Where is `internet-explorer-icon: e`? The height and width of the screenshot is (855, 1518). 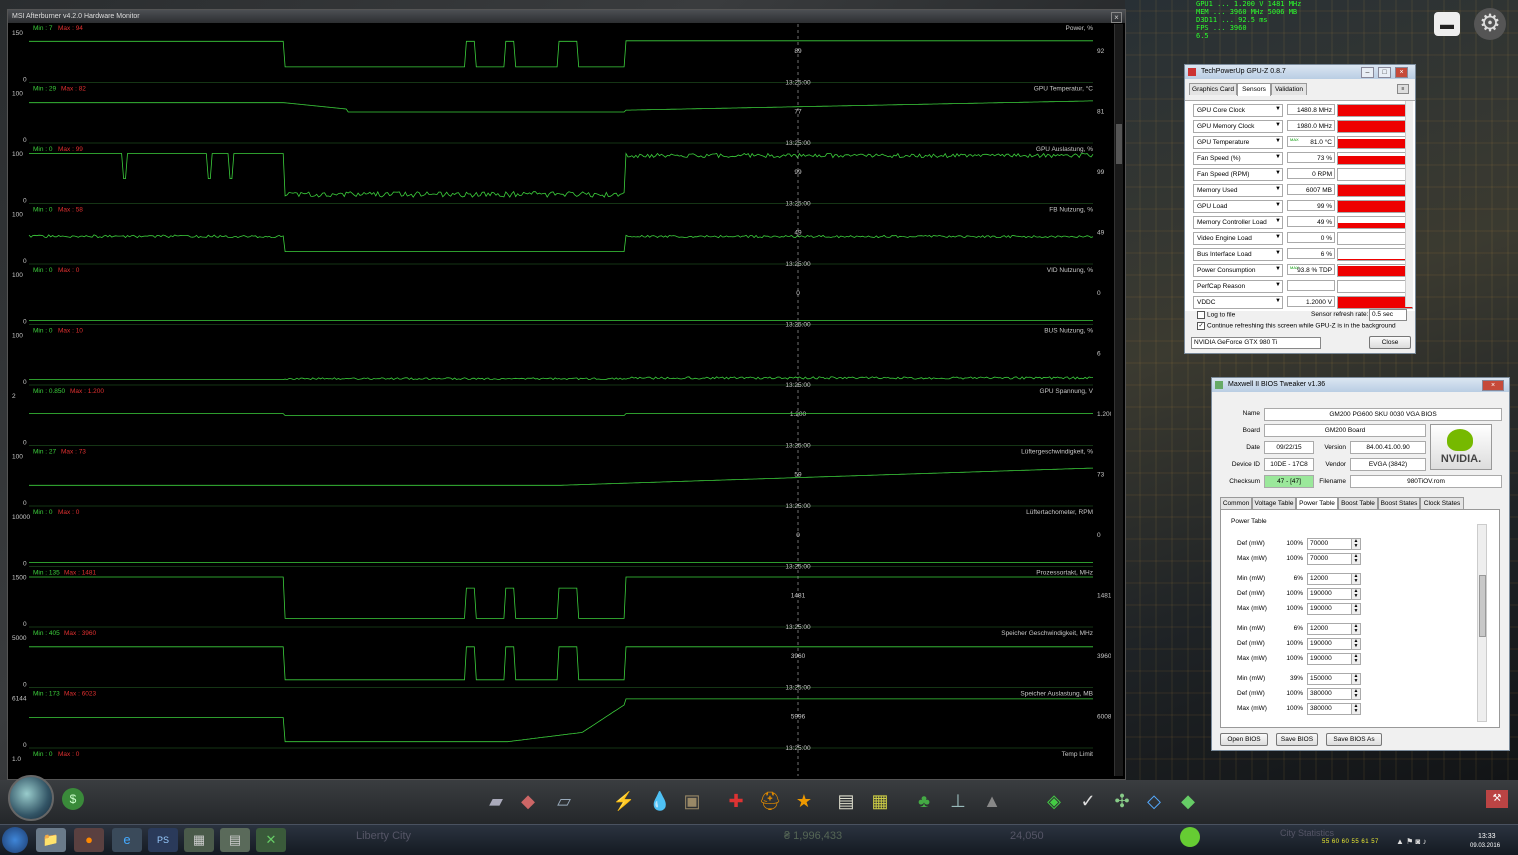
internet-explorer-icon: e is located at coordinates (127, 840).